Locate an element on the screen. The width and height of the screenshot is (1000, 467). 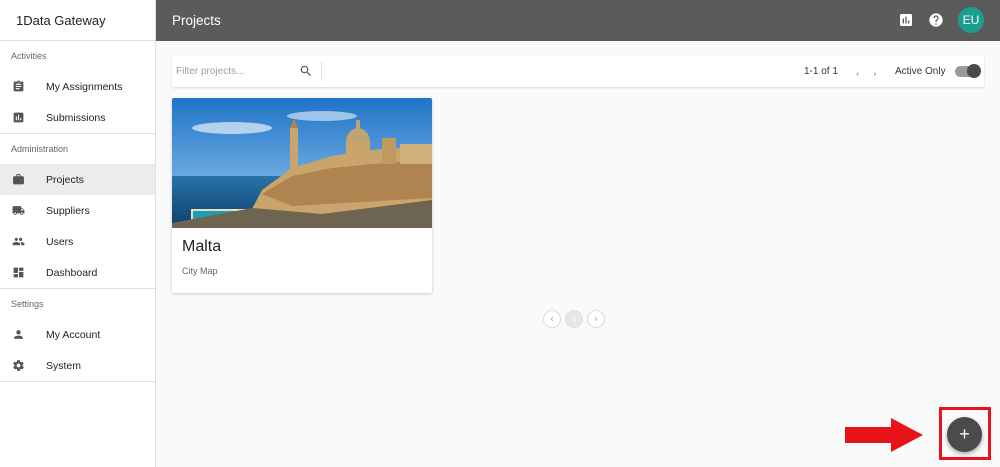
divider is located at coordinates (321, 71).